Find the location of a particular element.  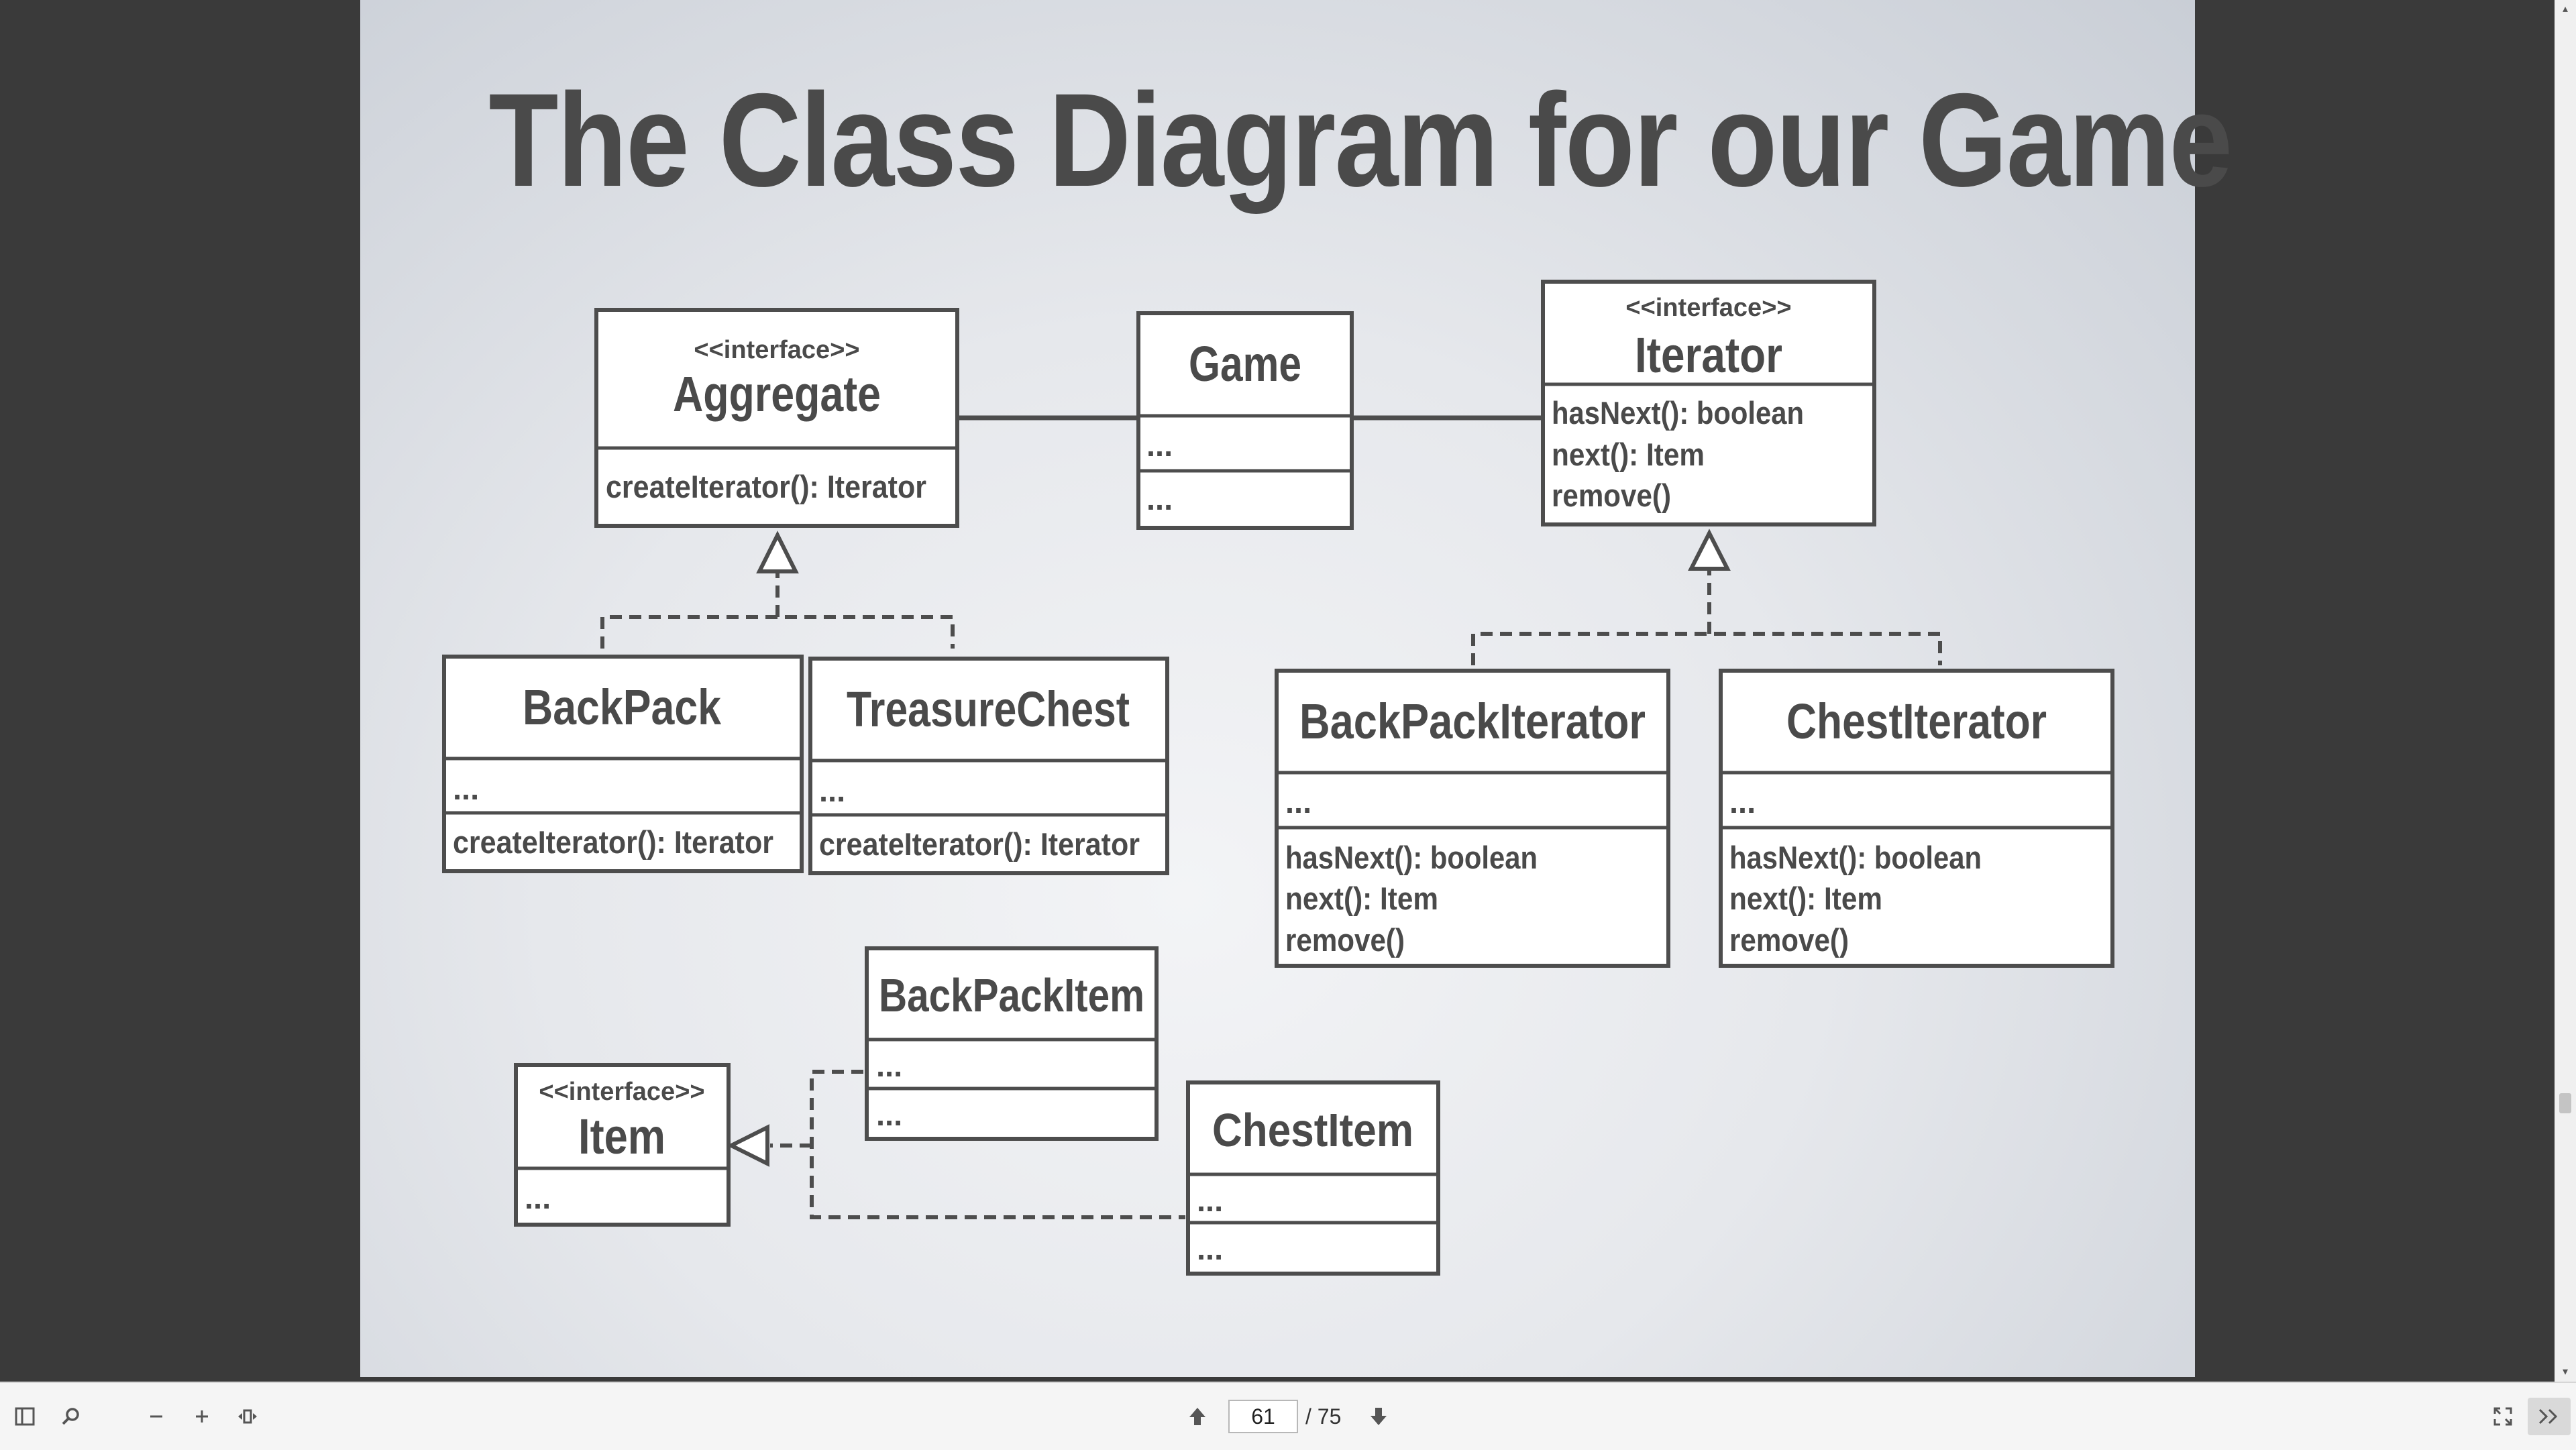

realization-arrow-aggregate is located at coordinates (777, 552).